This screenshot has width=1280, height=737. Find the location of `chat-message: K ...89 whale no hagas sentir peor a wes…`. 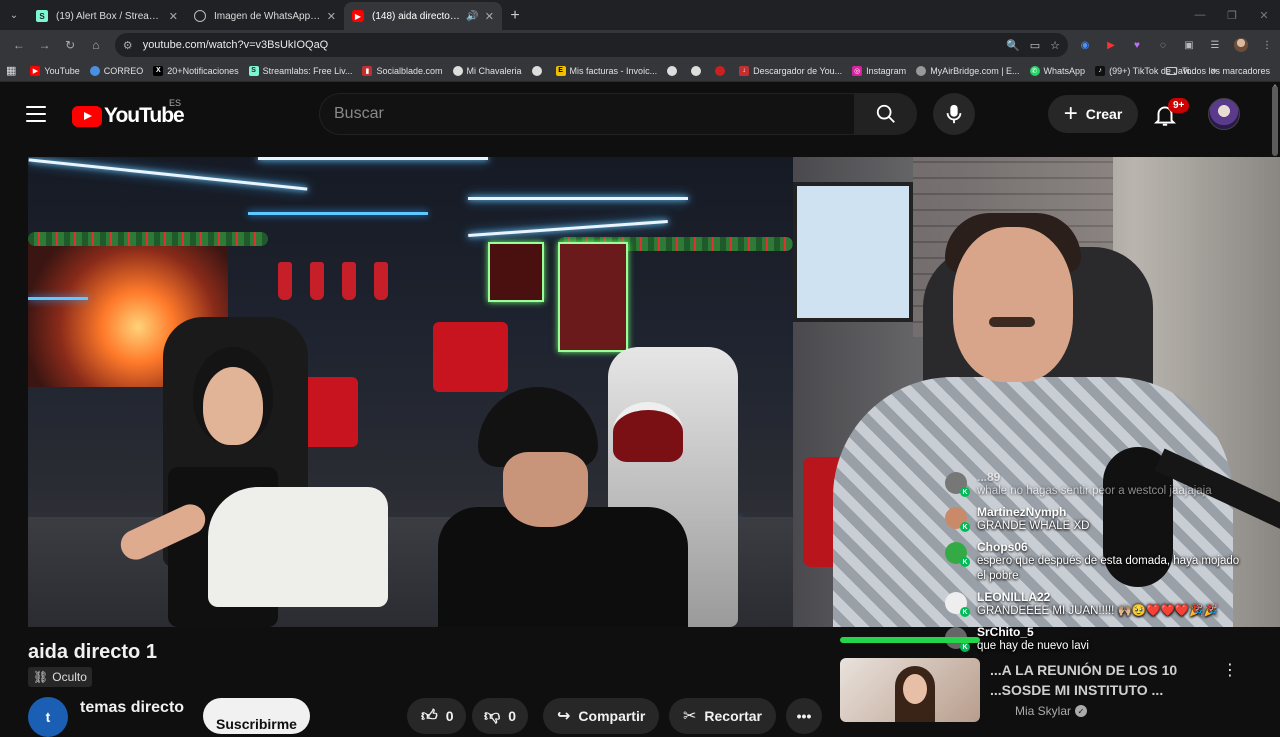

chat-message: K ...89 whale no hagas sentir peor a wes… is located at coordinates (1095, 484).